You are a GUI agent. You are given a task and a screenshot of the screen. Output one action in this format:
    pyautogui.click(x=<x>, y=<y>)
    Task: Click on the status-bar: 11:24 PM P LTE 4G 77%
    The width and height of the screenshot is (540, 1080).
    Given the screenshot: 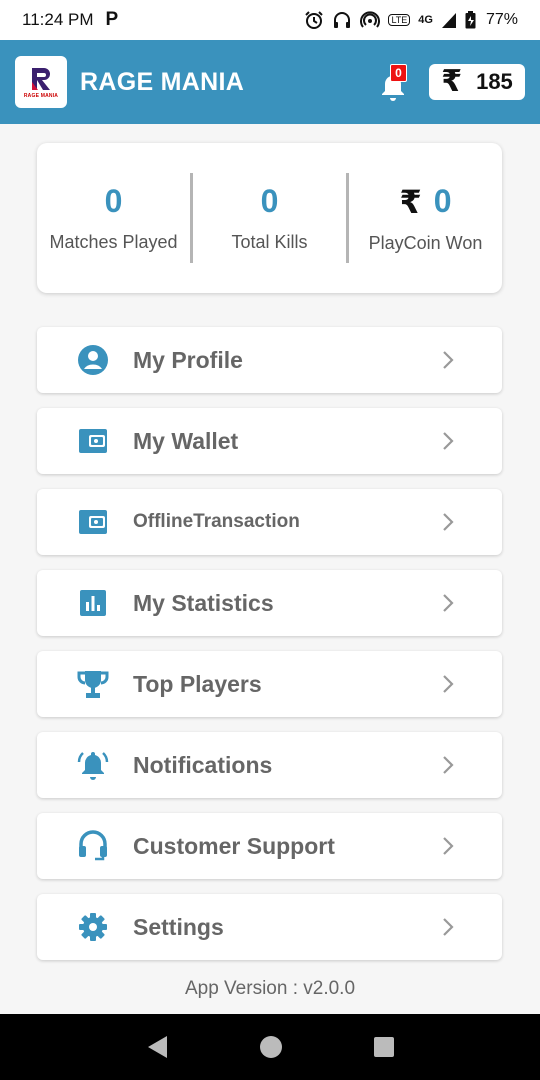 What is the action you would take?
    pyautogui.click(x=270, y=20)
    